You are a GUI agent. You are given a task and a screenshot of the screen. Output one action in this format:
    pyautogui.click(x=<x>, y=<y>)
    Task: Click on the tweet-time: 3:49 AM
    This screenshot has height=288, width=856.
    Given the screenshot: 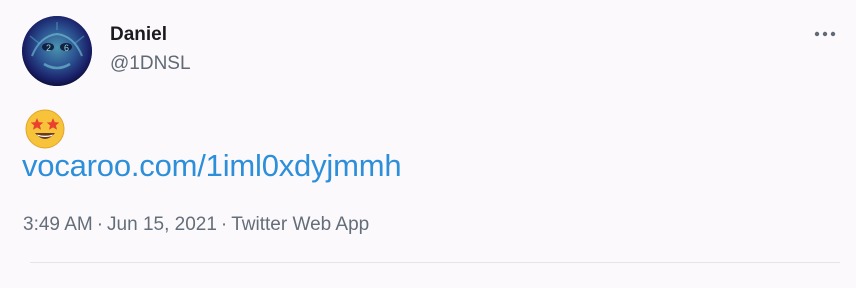 What is the action you would take?
    pyautogui.click(x=58, y=224)
    